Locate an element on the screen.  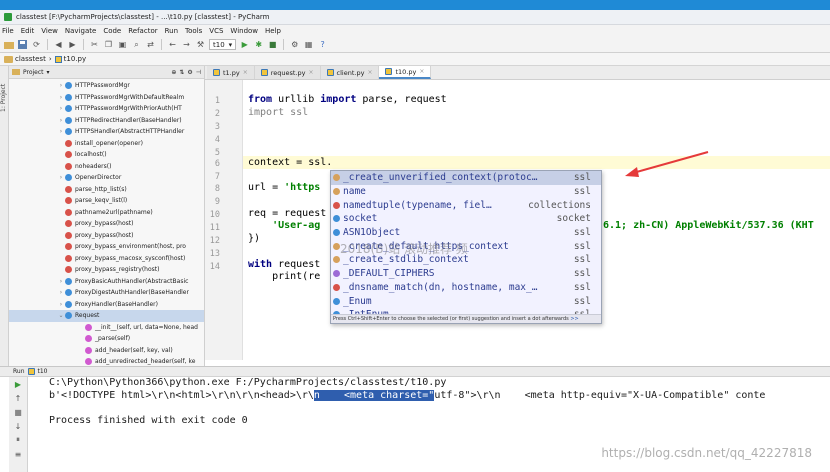
completion-item: _Enum ssl is located at coordinates (466, 301).